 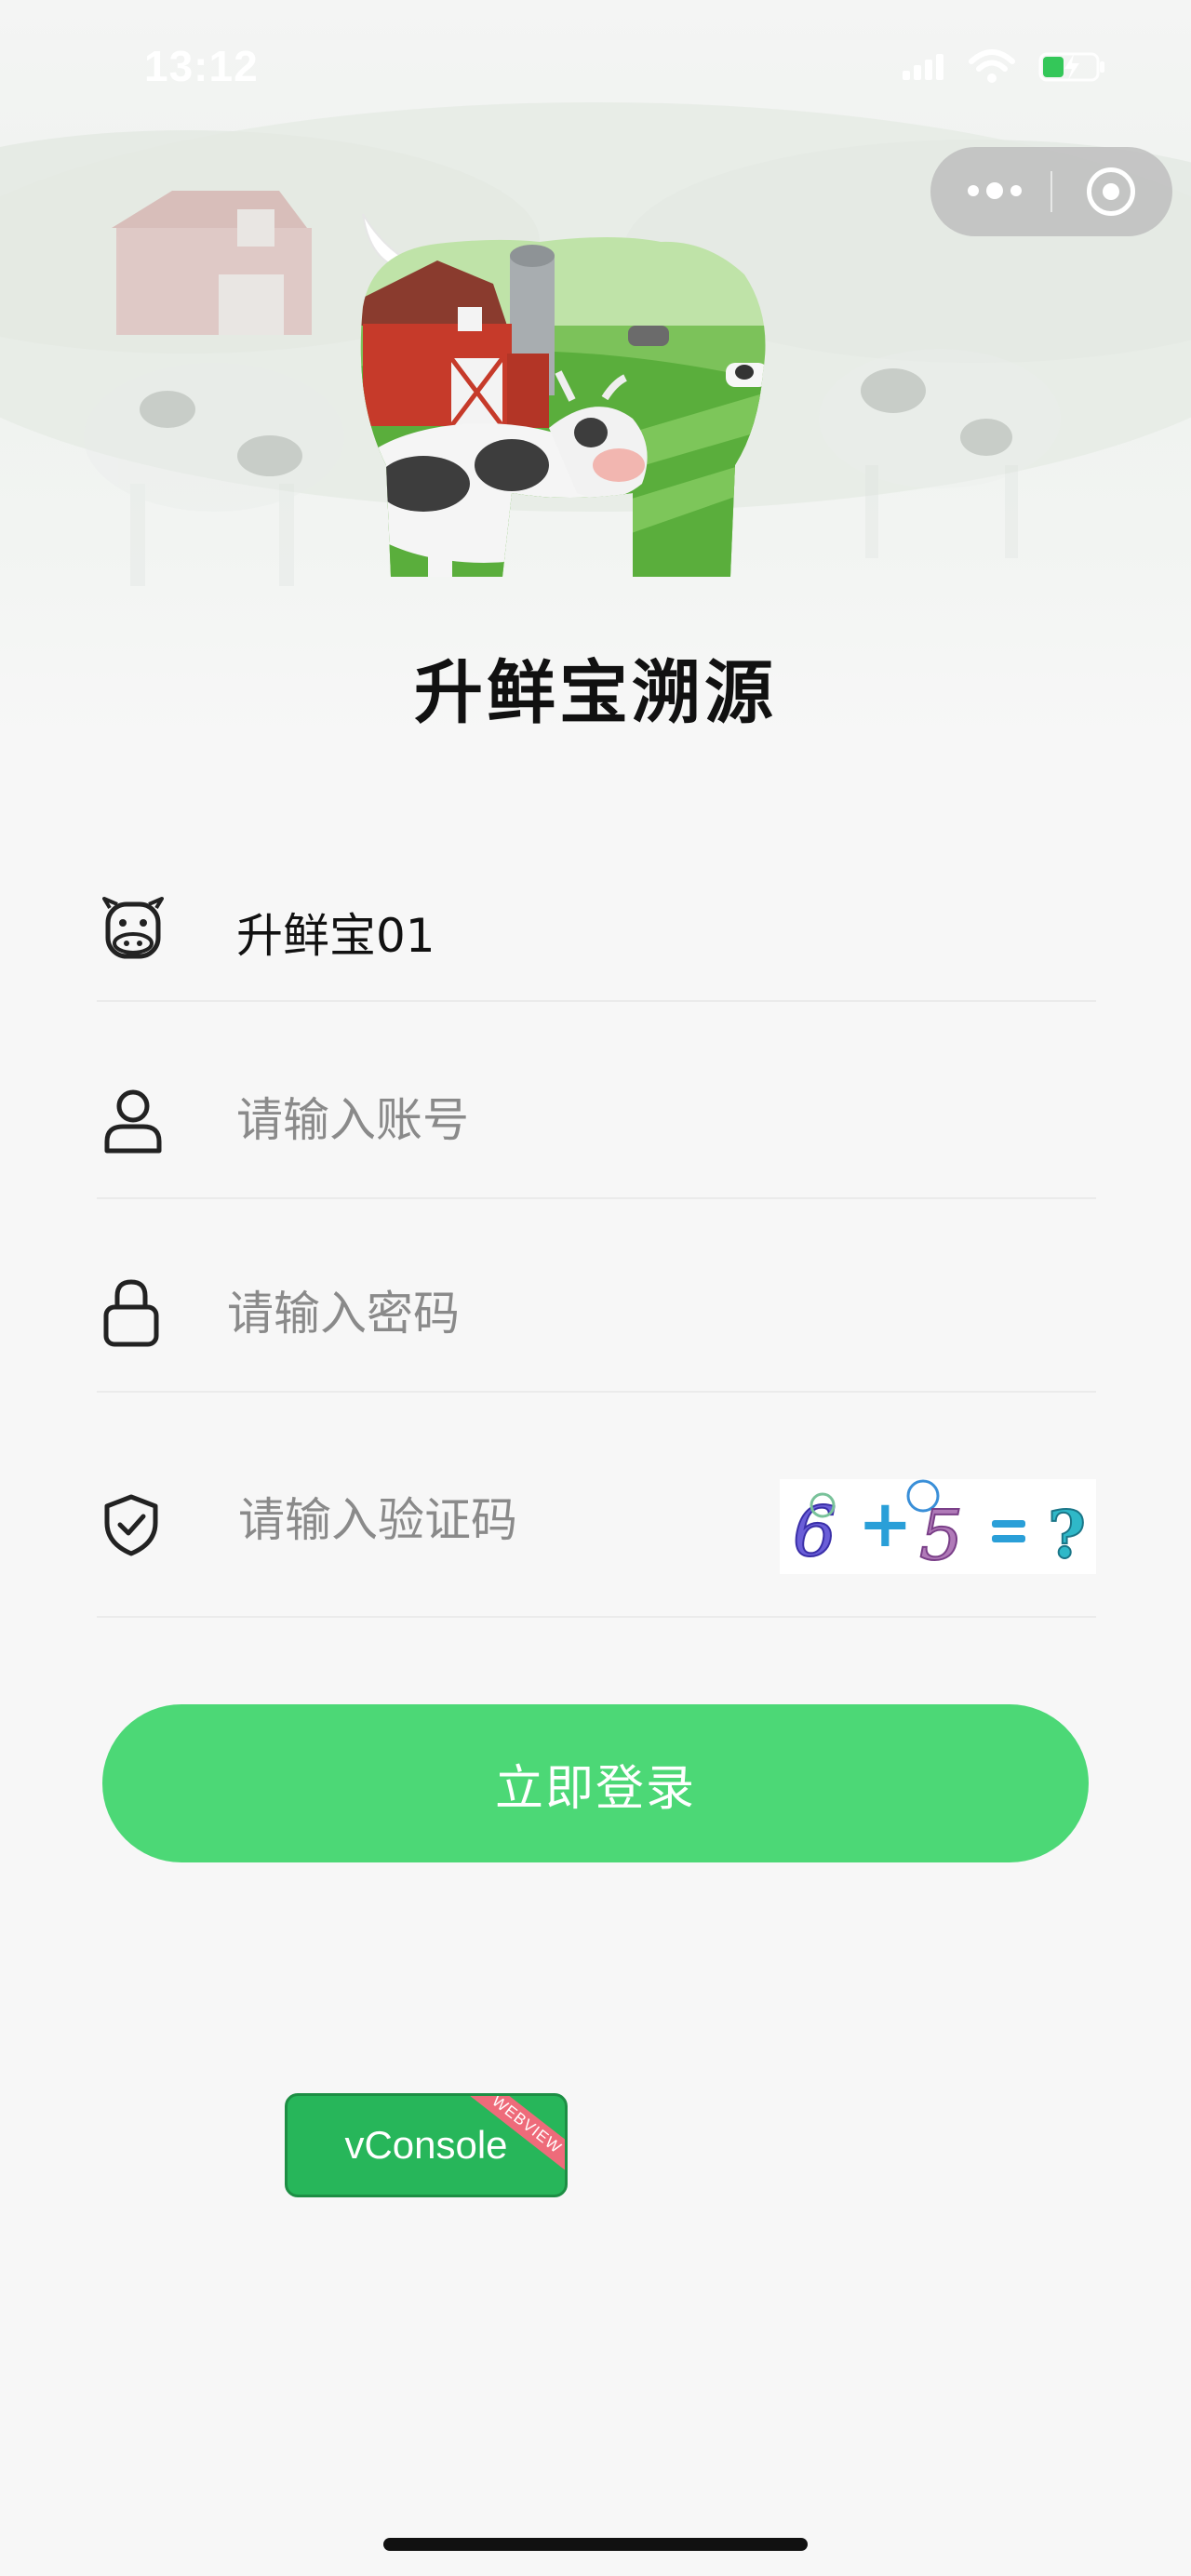 I want to click on password-input, so click(x=506, y=1314).